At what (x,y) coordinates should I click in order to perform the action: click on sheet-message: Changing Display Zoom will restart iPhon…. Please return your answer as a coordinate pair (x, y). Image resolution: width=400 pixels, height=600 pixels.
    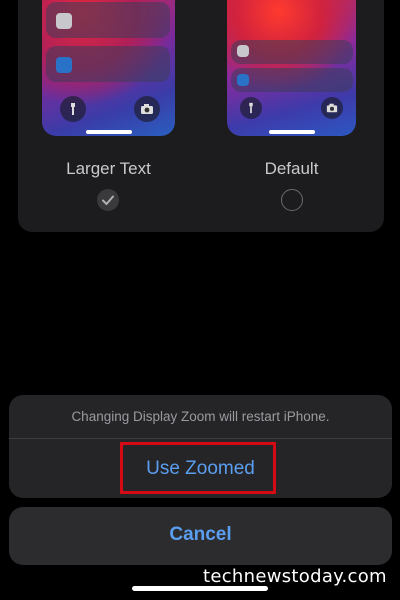
    Looking at the image, I should click on (200, 416).